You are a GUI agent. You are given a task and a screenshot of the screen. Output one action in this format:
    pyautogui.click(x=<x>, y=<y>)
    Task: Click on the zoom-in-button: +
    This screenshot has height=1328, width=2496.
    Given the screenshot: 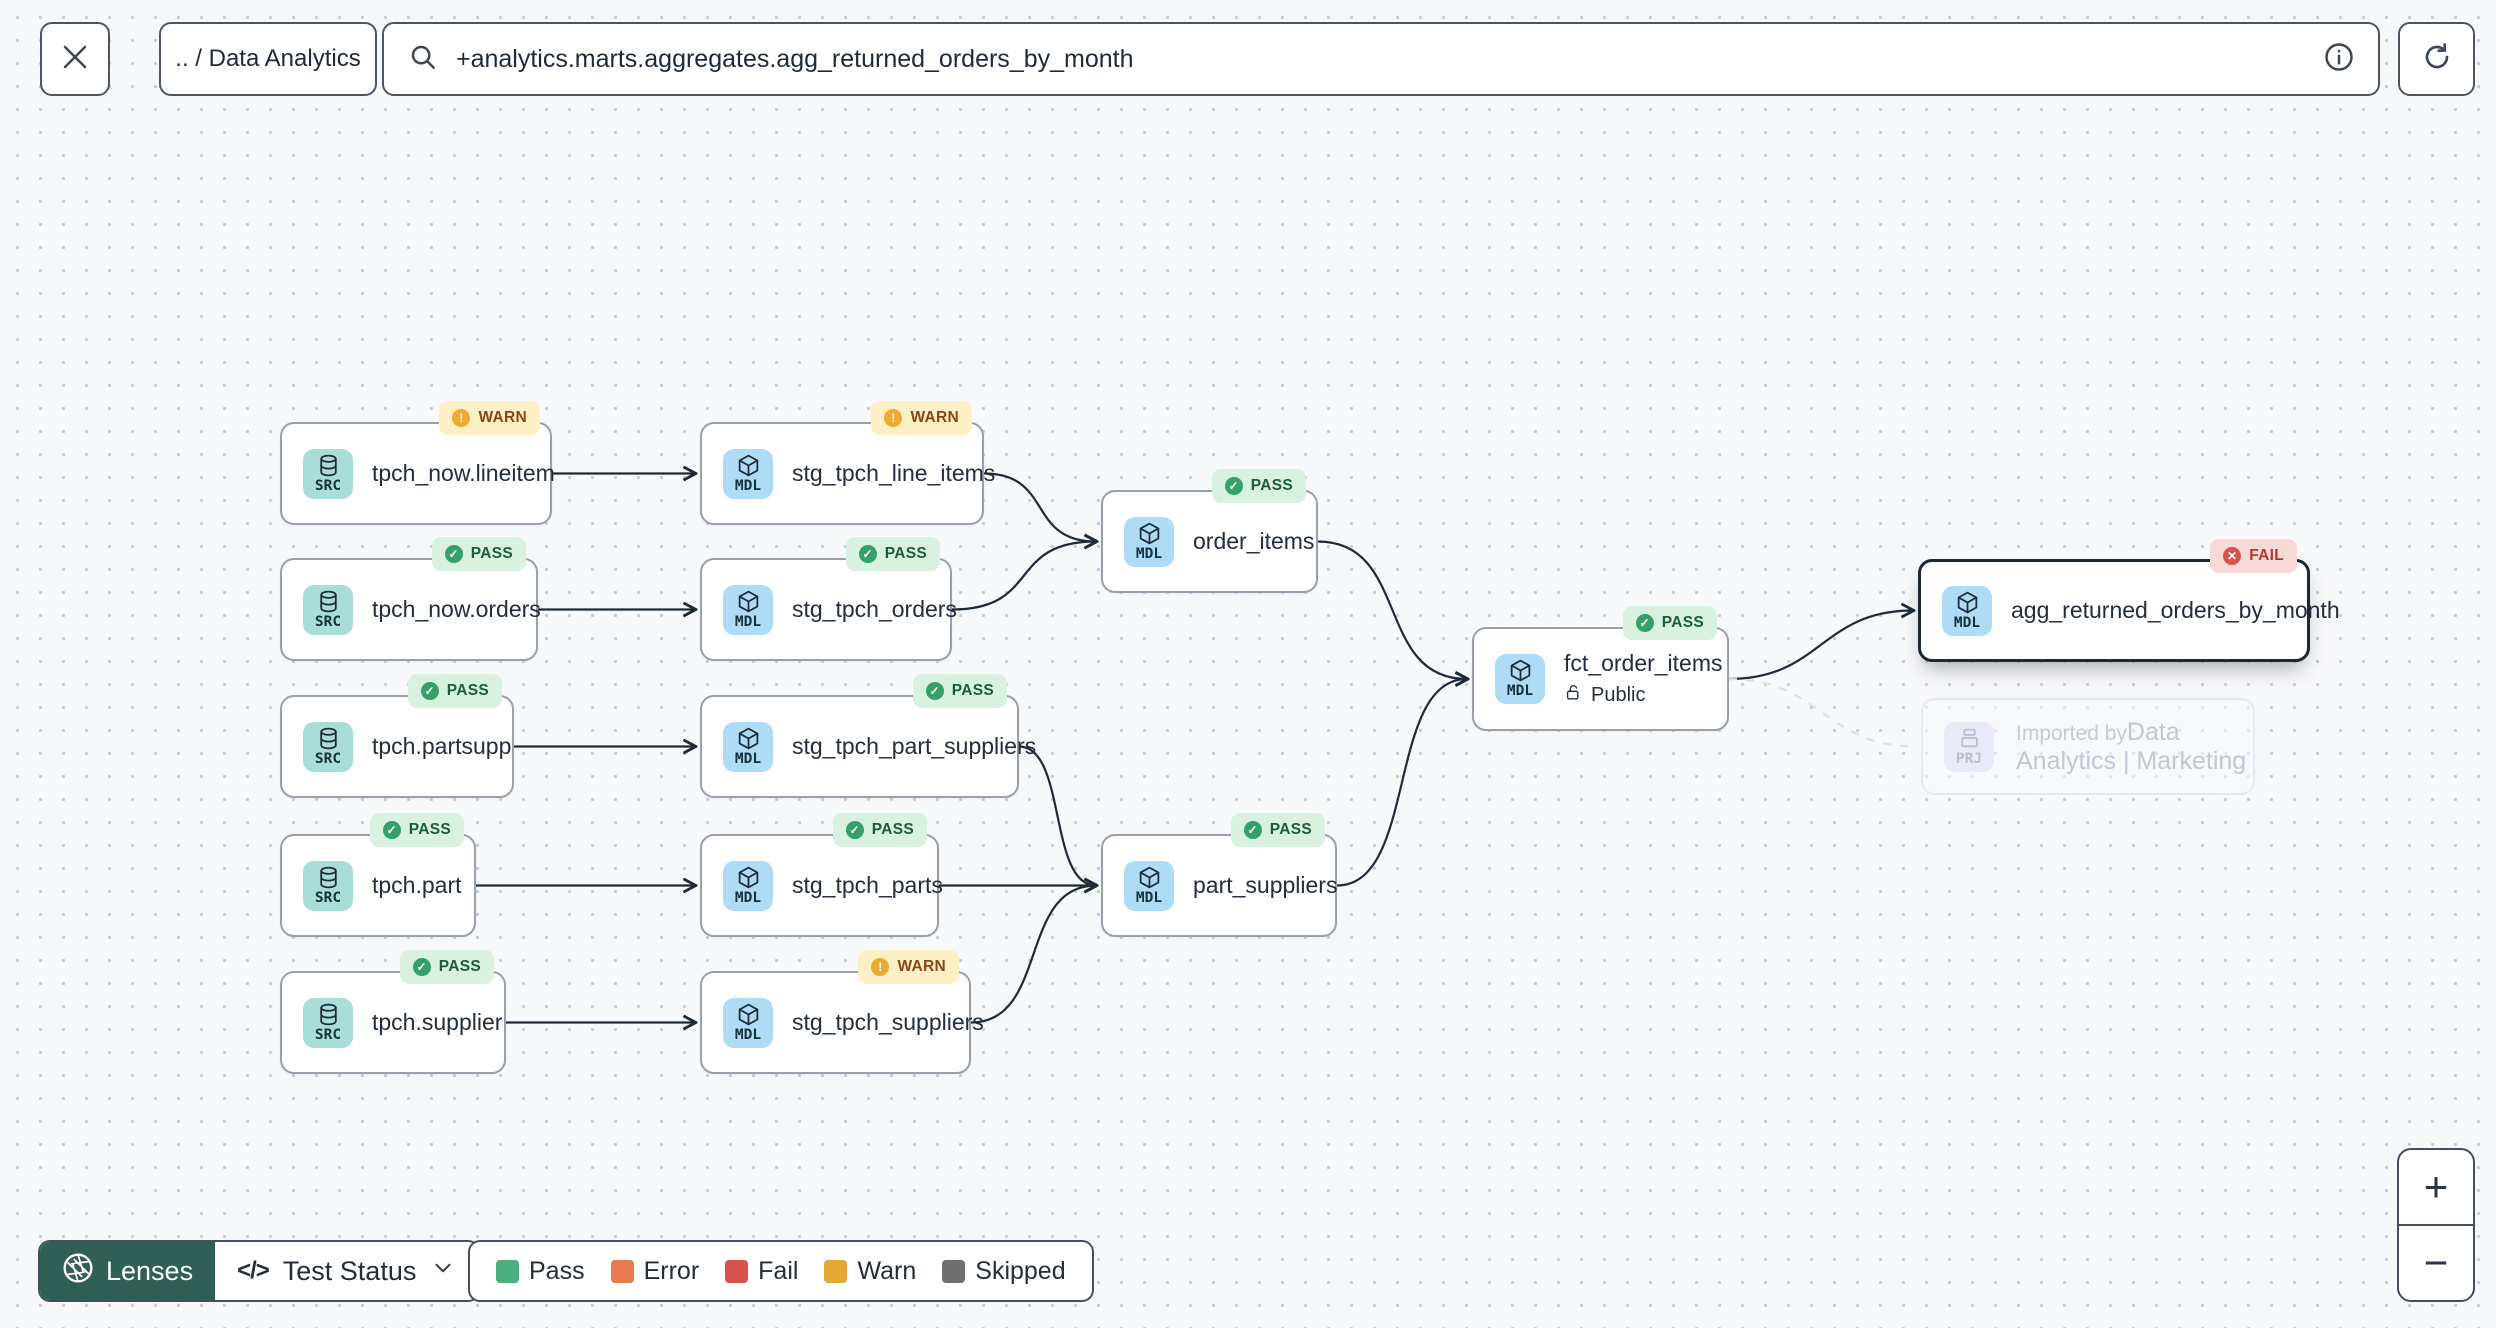 What is the action you would take?
    pyautogui.click(x=2436, y=1187)
    